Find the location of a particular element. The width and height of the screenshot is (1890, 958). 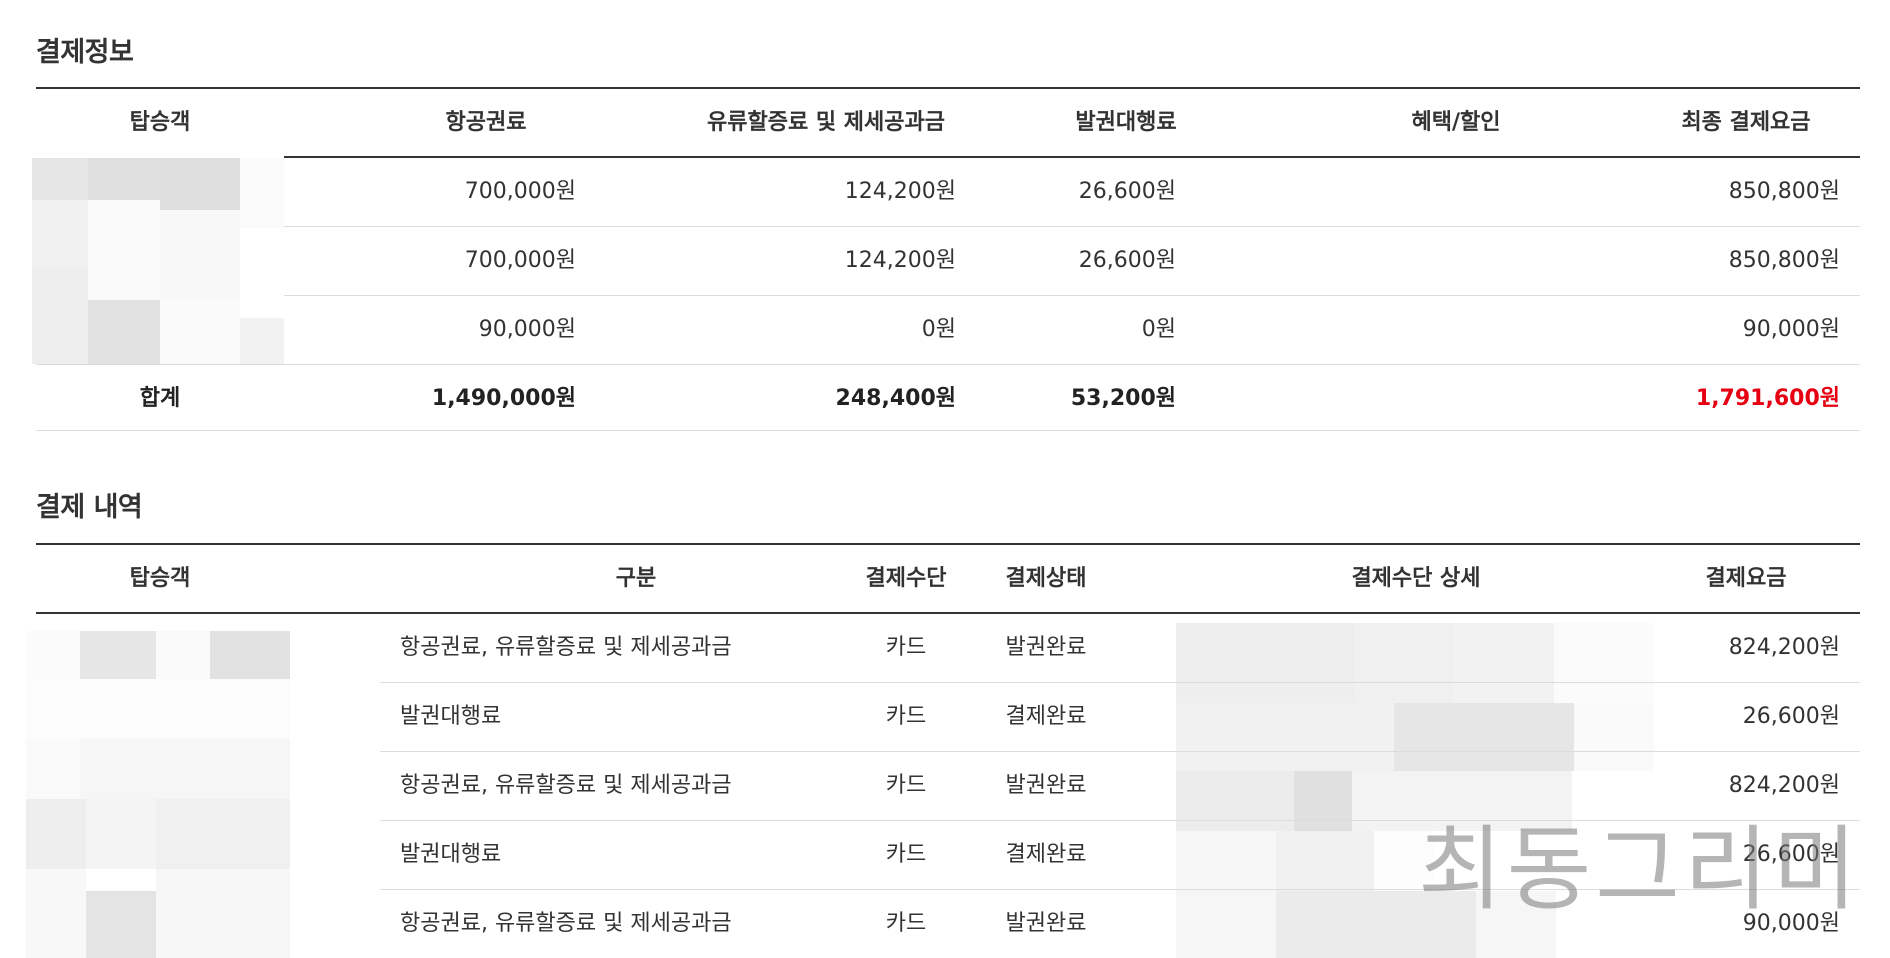

table-row: 항공권료, 유류할증료 및 제세공과금 카드 발권완료 824,200원 is located at coordinates (948, 648).